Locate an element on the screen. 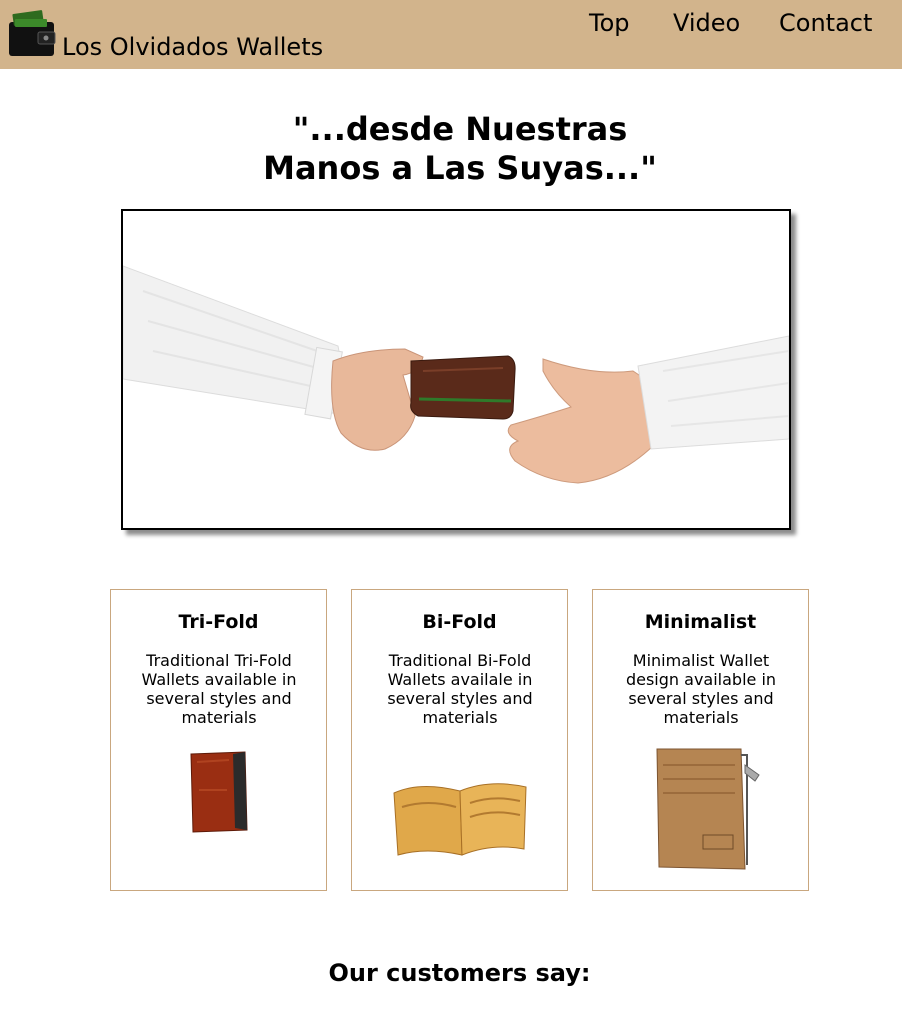 The image size is (902, 1034). testimonials-heading: Our customers say: is located at coordinates (459, 973).